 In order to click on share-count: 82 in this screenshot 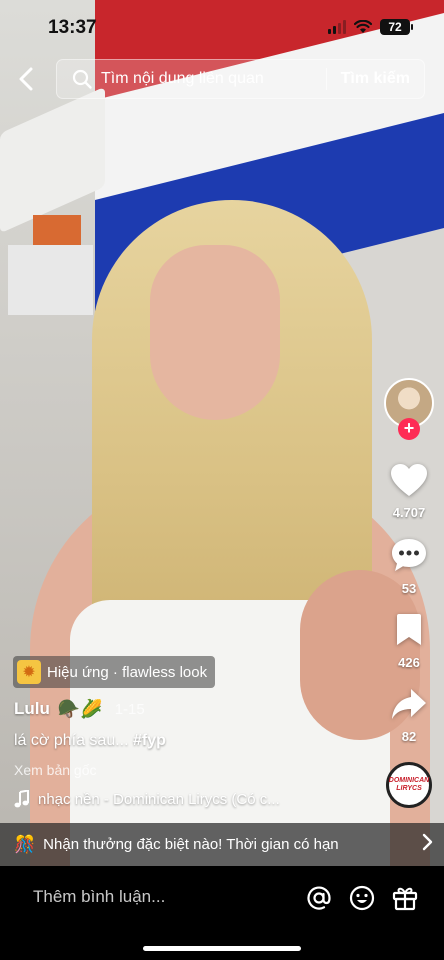, I will do `click(409, 736)`.